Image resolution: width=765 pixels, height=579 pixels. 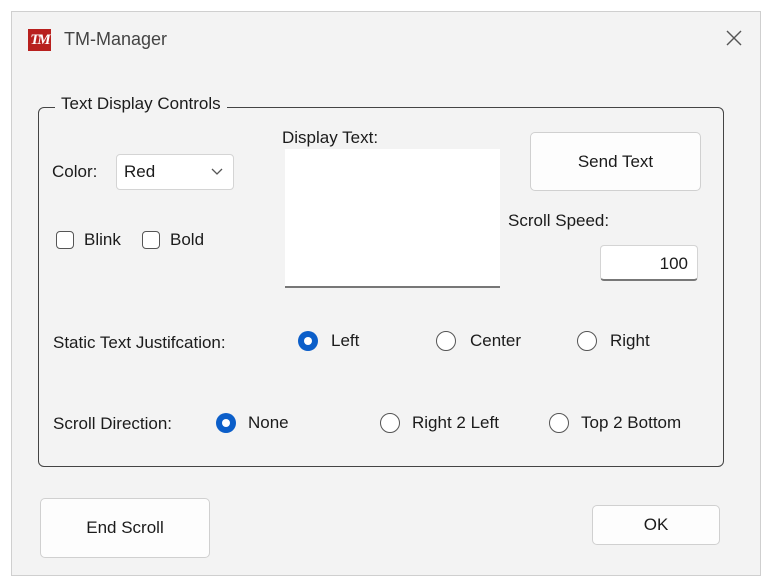 I want to click on justify-right-radio, so click(x=587, y=341).